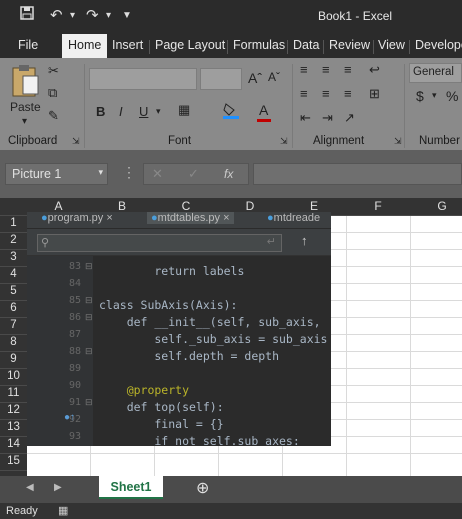 The image size is (462, 519). Describe the element at coordinates (13, 343) in the screenshot. I see `row-header: 8` at that location.